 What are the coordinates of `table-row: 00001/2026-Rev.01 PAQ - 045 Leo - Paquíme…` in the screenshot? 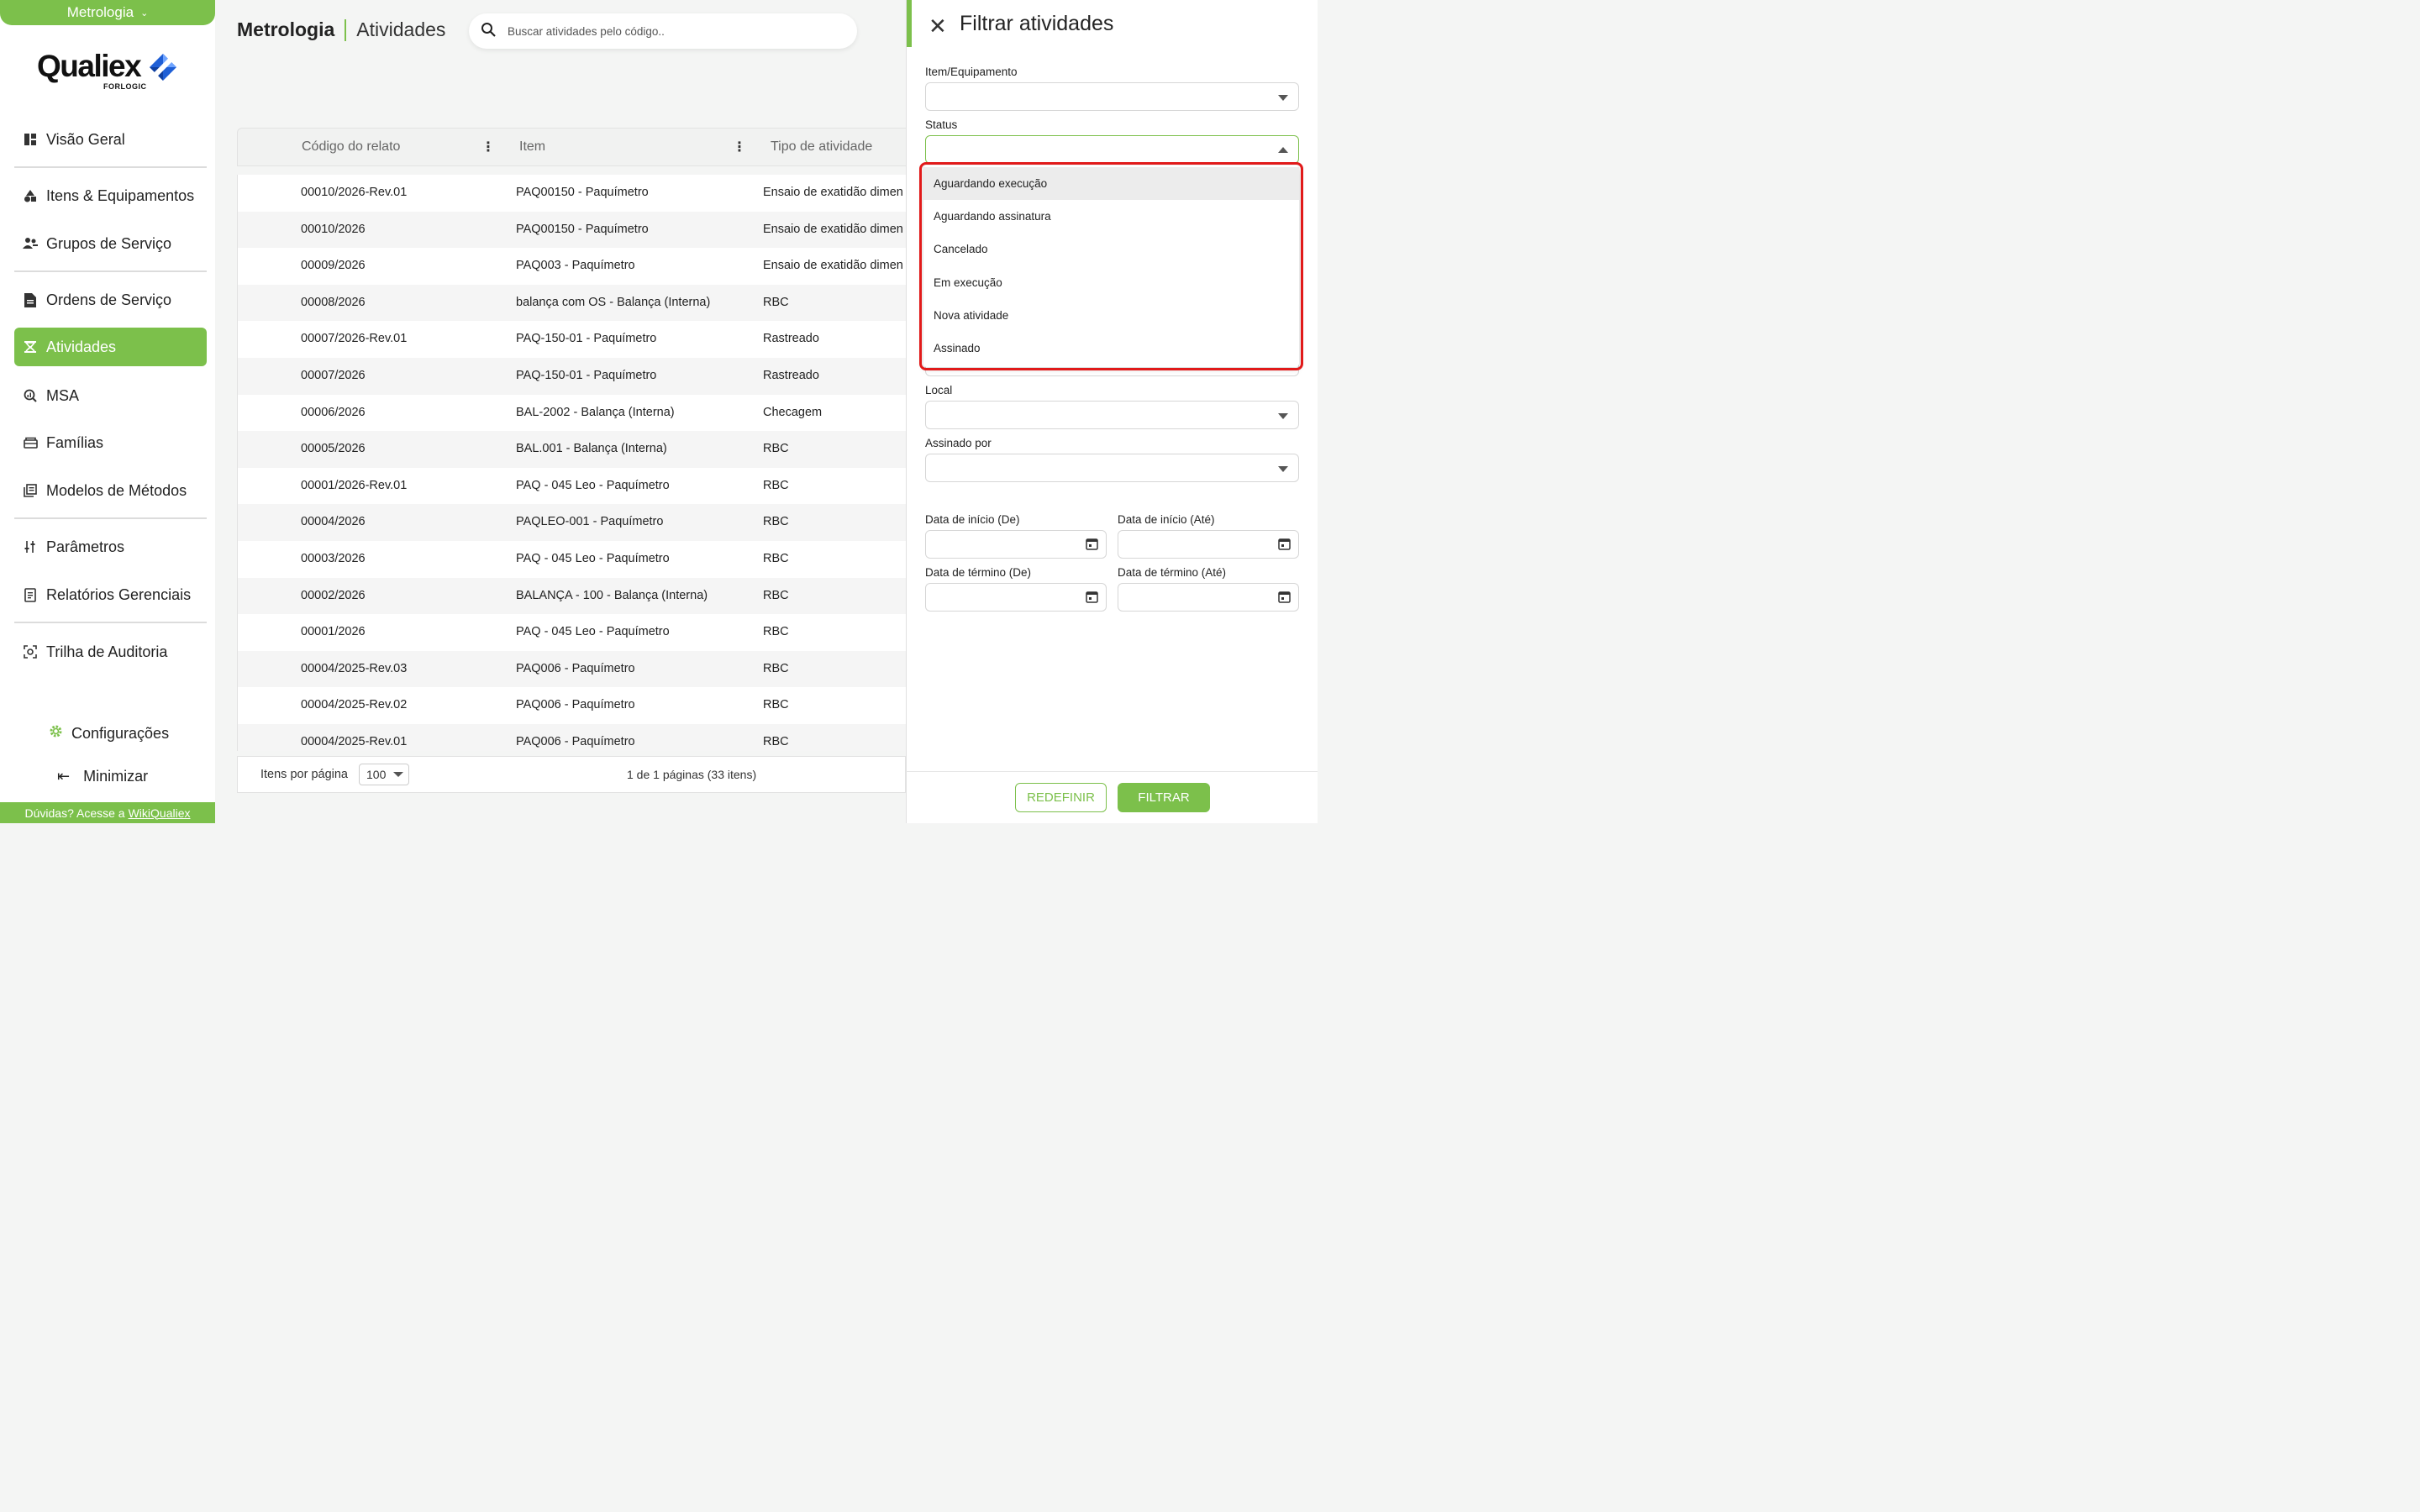 It's located at (572, 486).